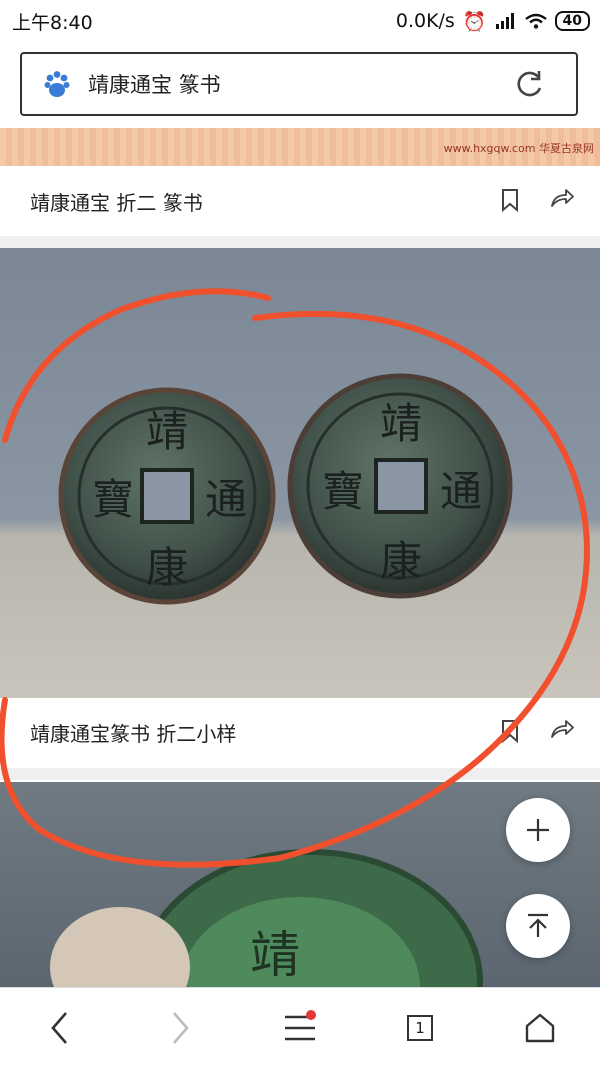 The image size is (600, 1068). What do you see at coordinates (57, 84) in the screenshot?
I see `baidu-paw-icon` at bounding box center [57, 84].